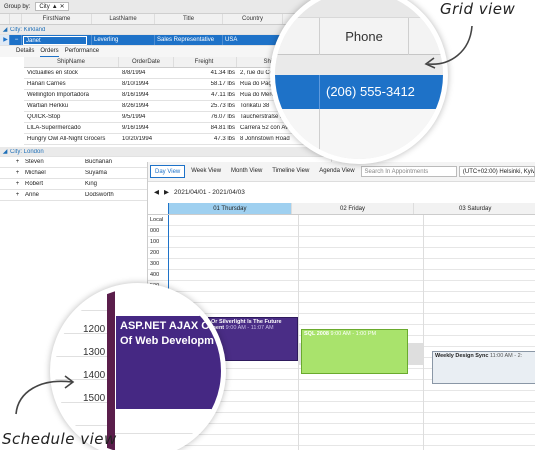  Describe the element at coordinates (336, 171) in the screenshot. I see `agenda-view-button: Agenda View` at that location.